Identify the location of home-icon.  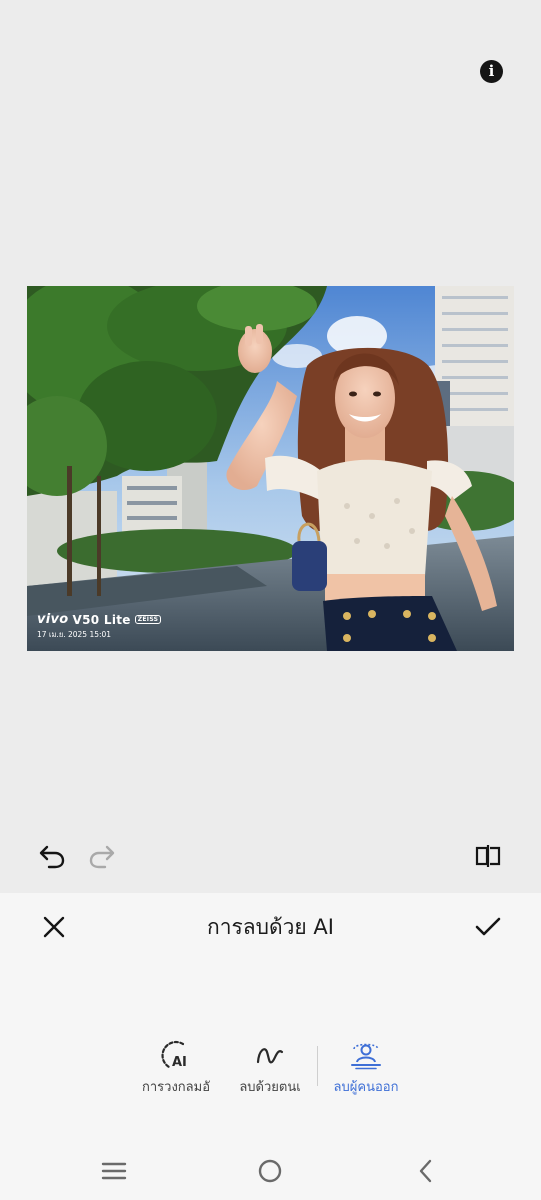
(270, 1171).